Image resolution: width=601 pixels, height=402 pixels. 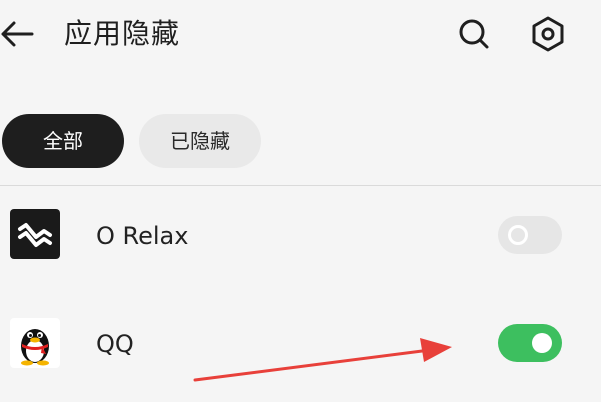 I want to click on divider, so click(x=300, y=185).